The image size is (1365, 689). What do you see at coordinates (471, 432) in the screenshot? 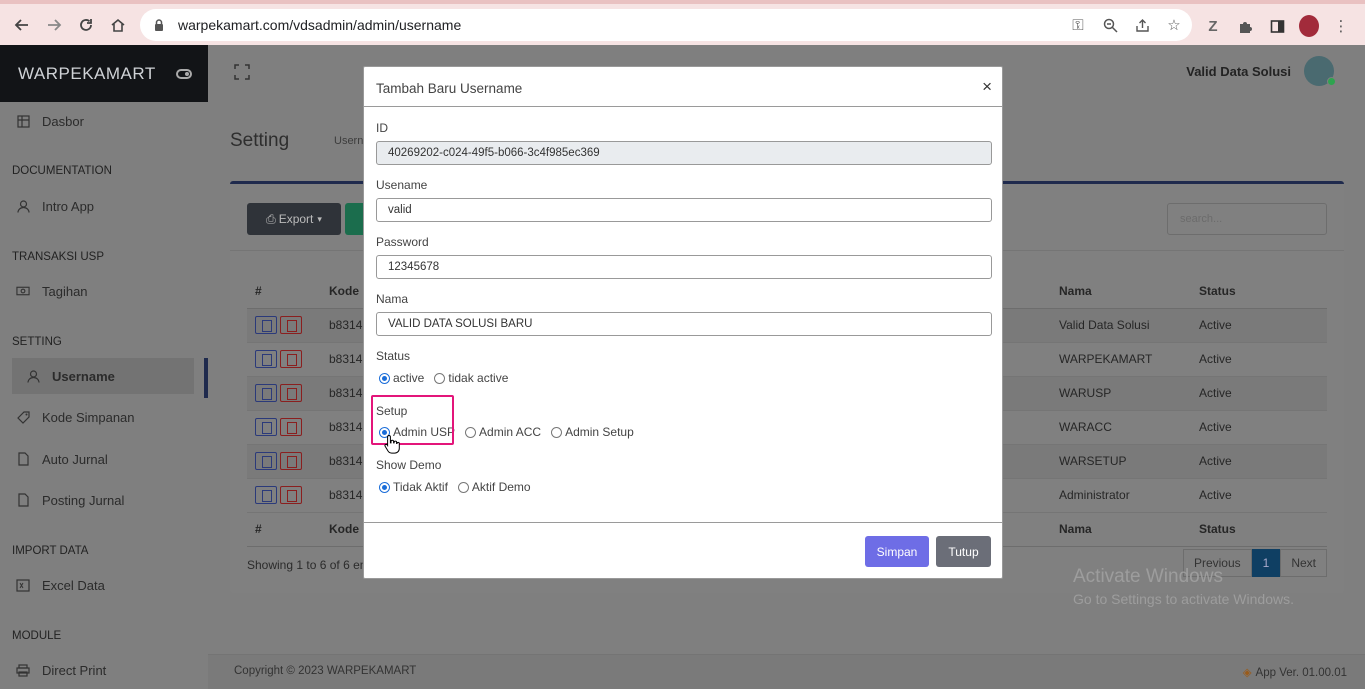
I see `setup-admin-acc-radio` at bounding box center [471, 432].